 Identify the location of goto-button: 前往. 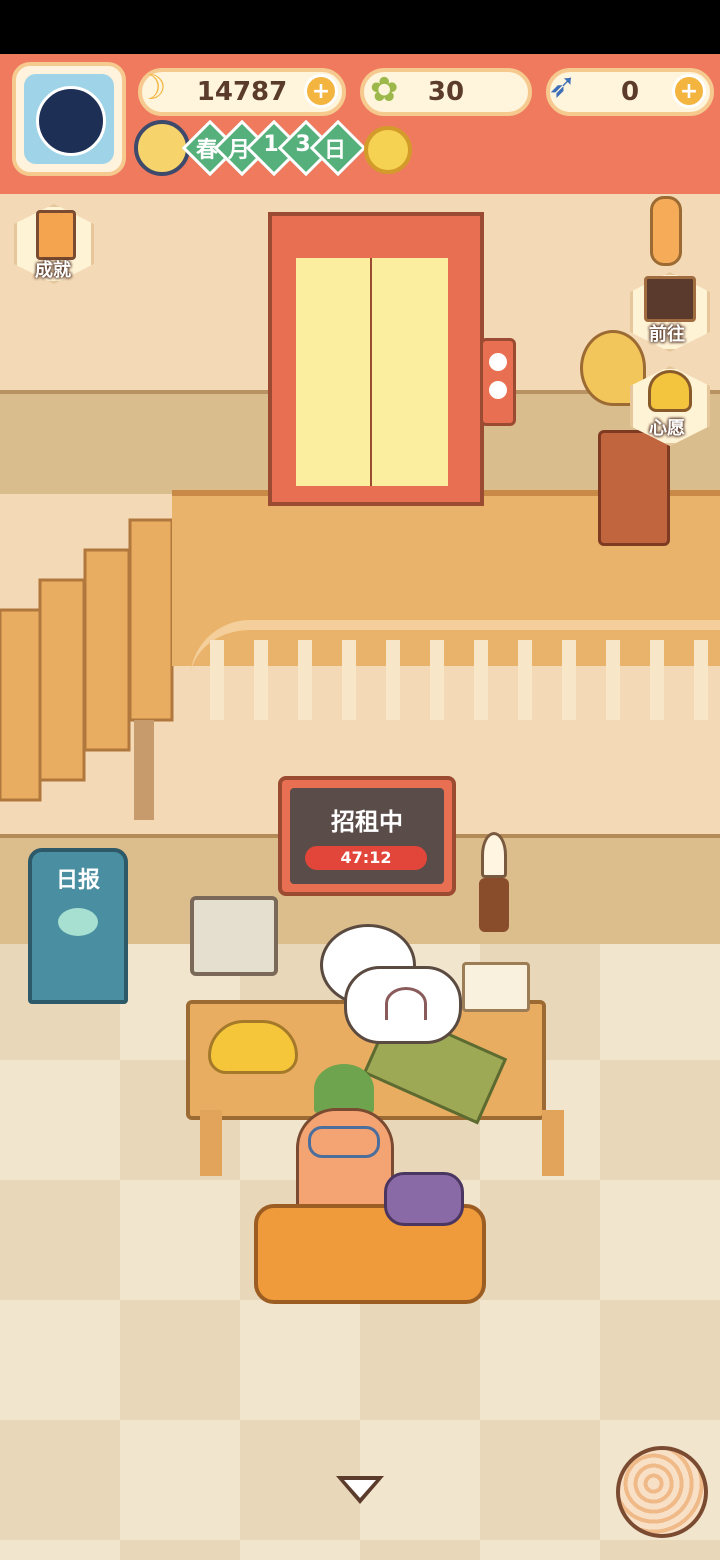
(667, 311).